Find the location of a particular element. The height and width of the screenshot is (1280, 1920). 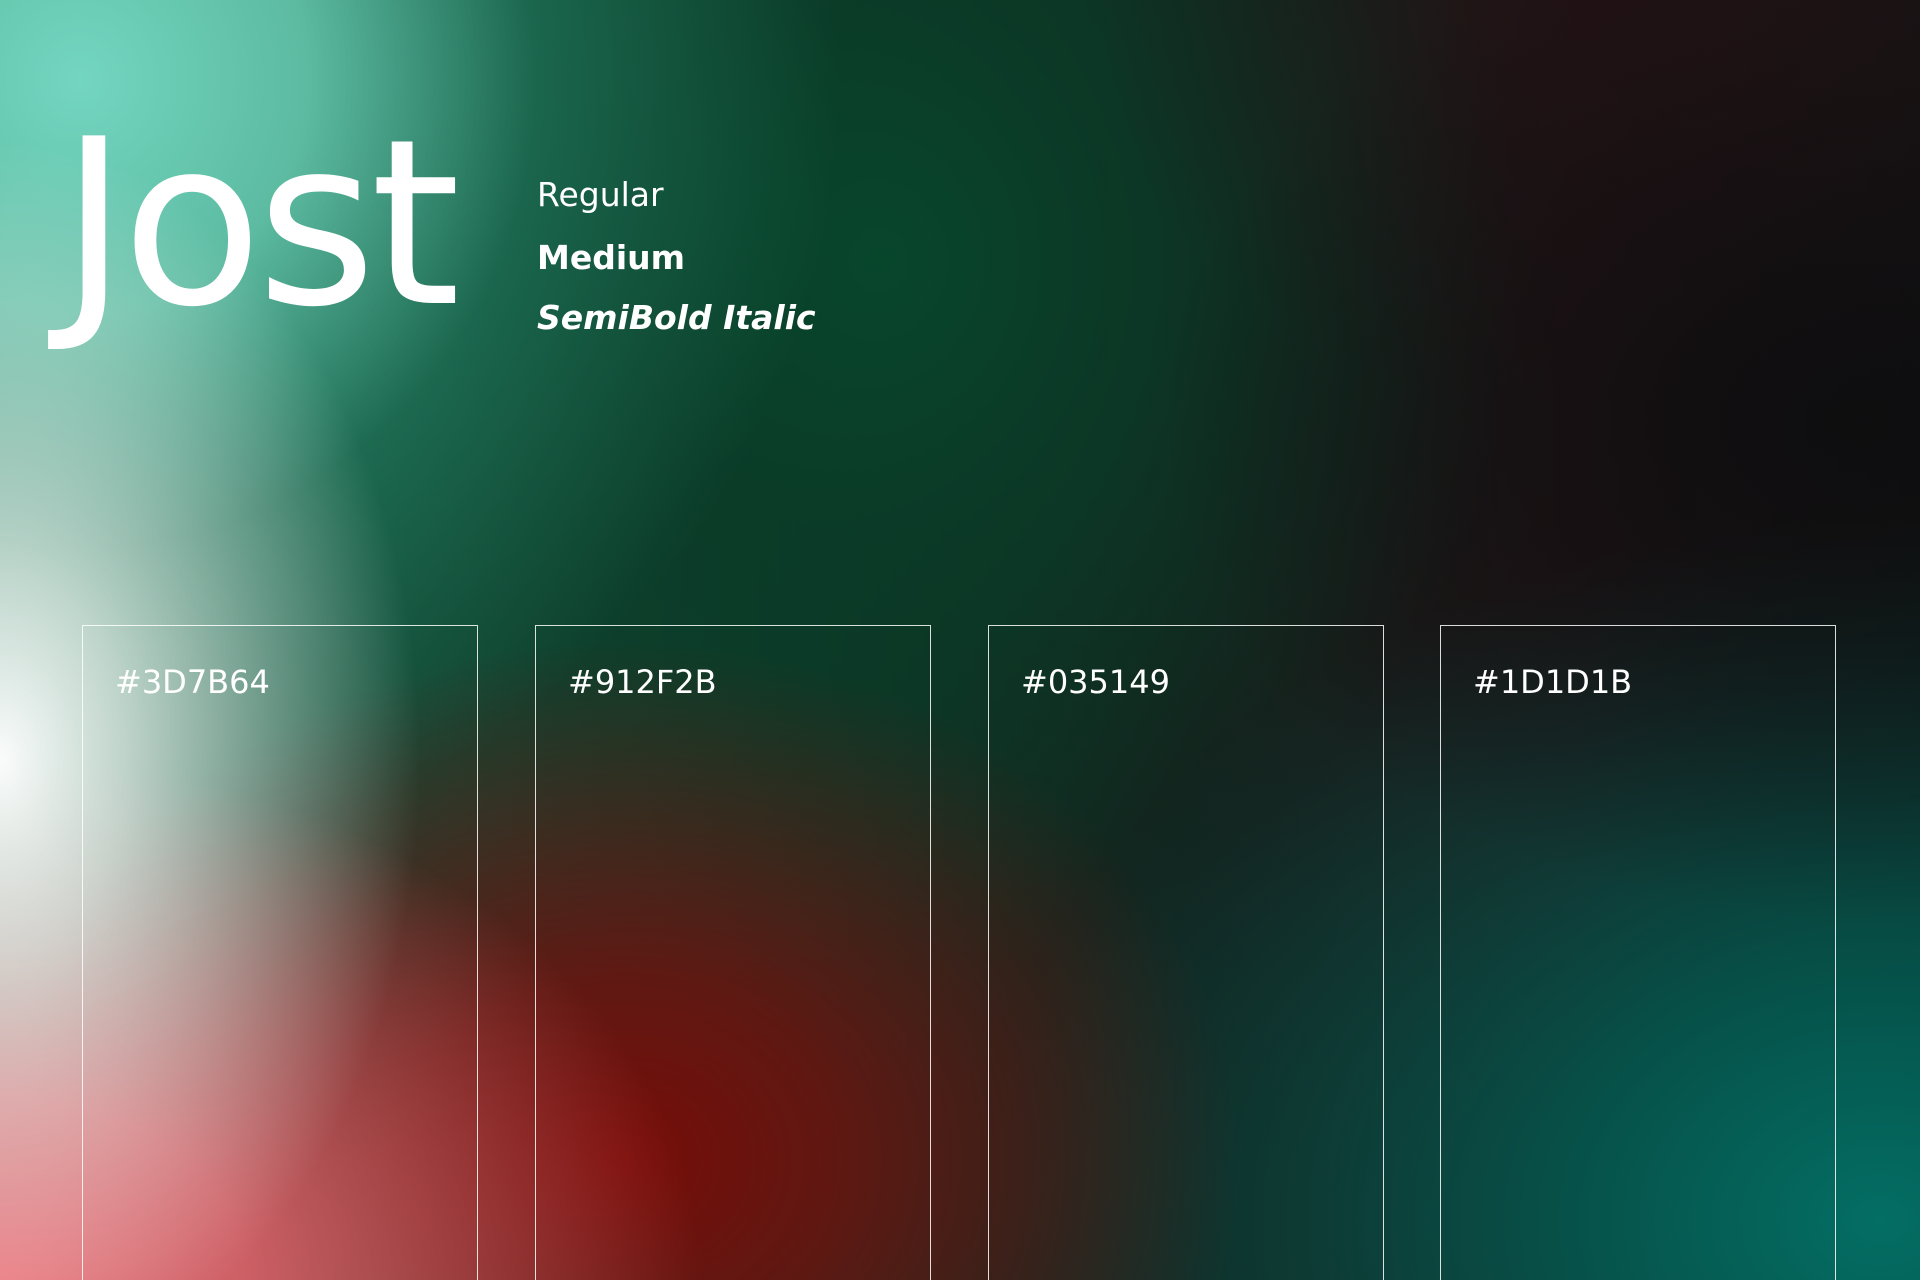

swatch-hex-label: #035149 is located at coordinates (1095, 682).